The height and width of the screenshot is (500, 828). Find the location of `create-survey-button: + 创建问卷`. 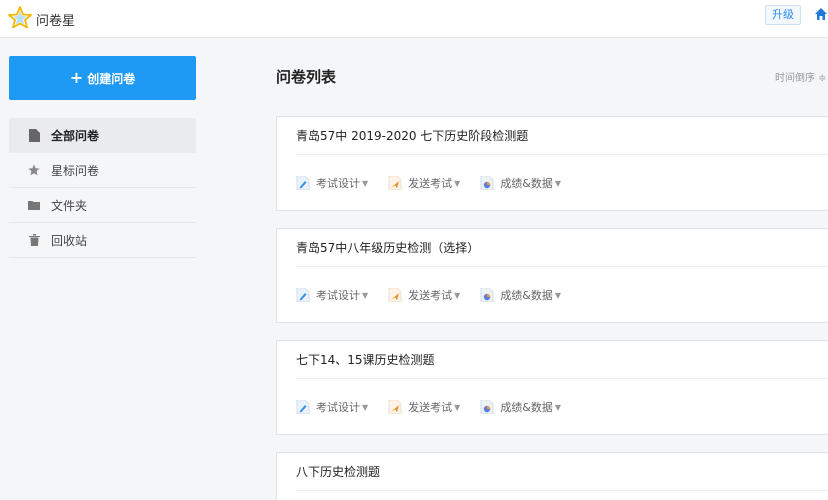

create-survey-button: + 创建问卷 is located at coordinates (102, 78).